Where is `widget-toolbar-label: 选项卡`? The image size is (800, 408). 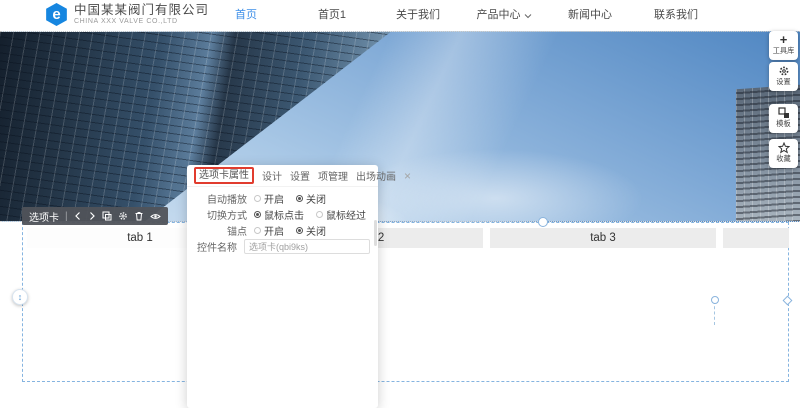 widget-toolbar-label: 选项卡 is located at coordinates (44, 218).